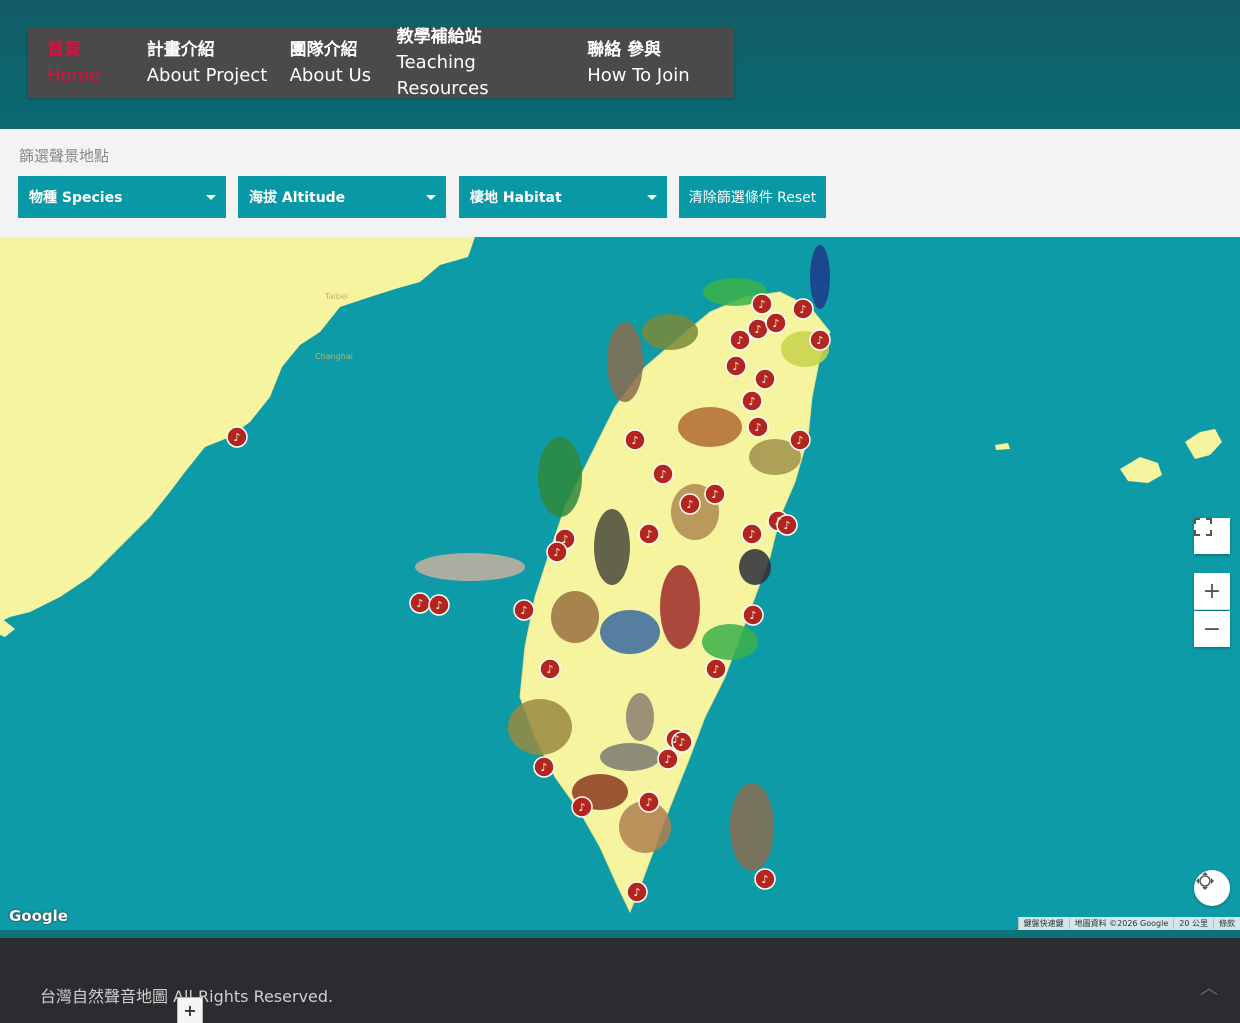  Describe the element at coordinates (638, 75) in the screenshot. I see `nav-join-en: How To Join` at that location.